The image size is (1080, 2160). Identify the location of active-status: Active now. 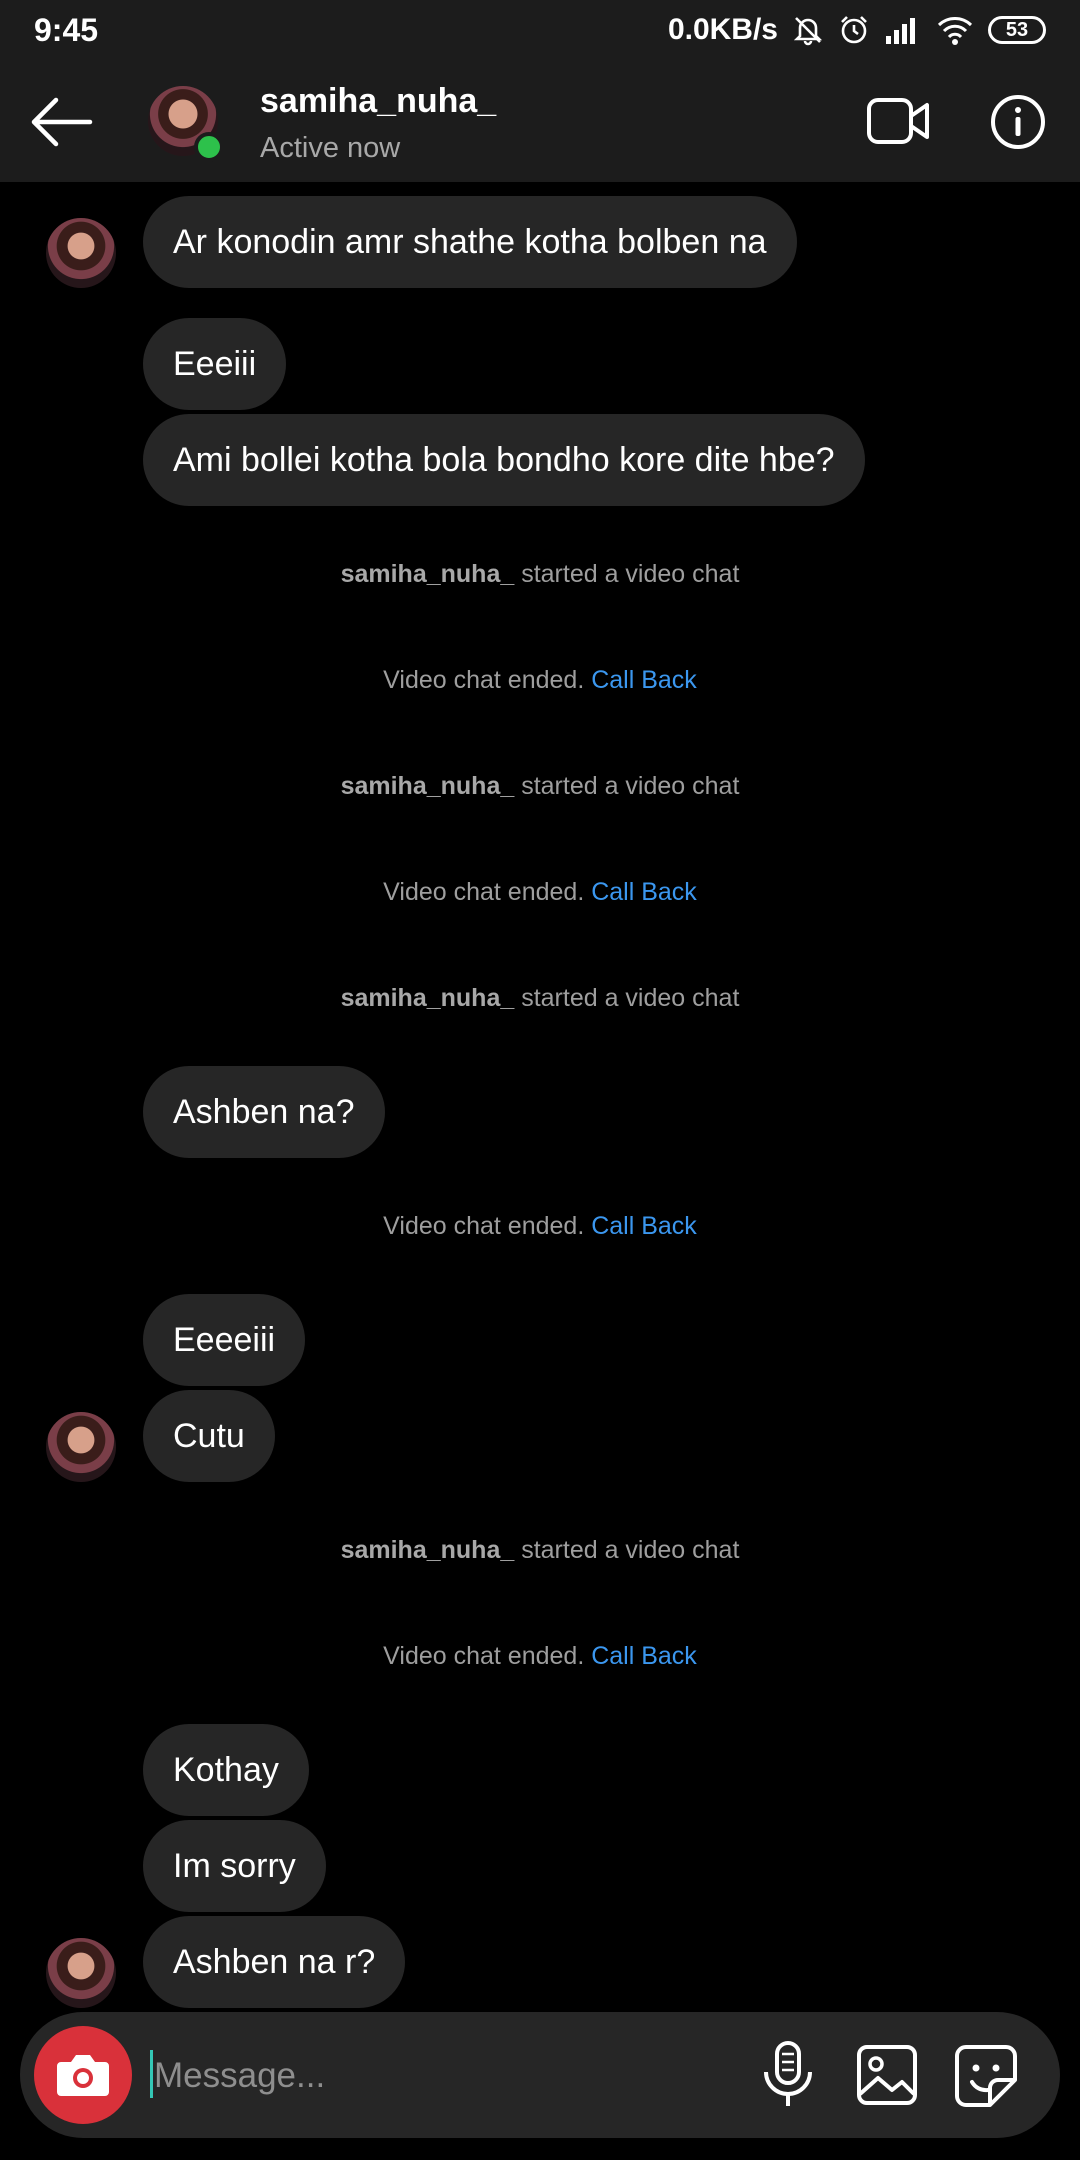
(330, 148).